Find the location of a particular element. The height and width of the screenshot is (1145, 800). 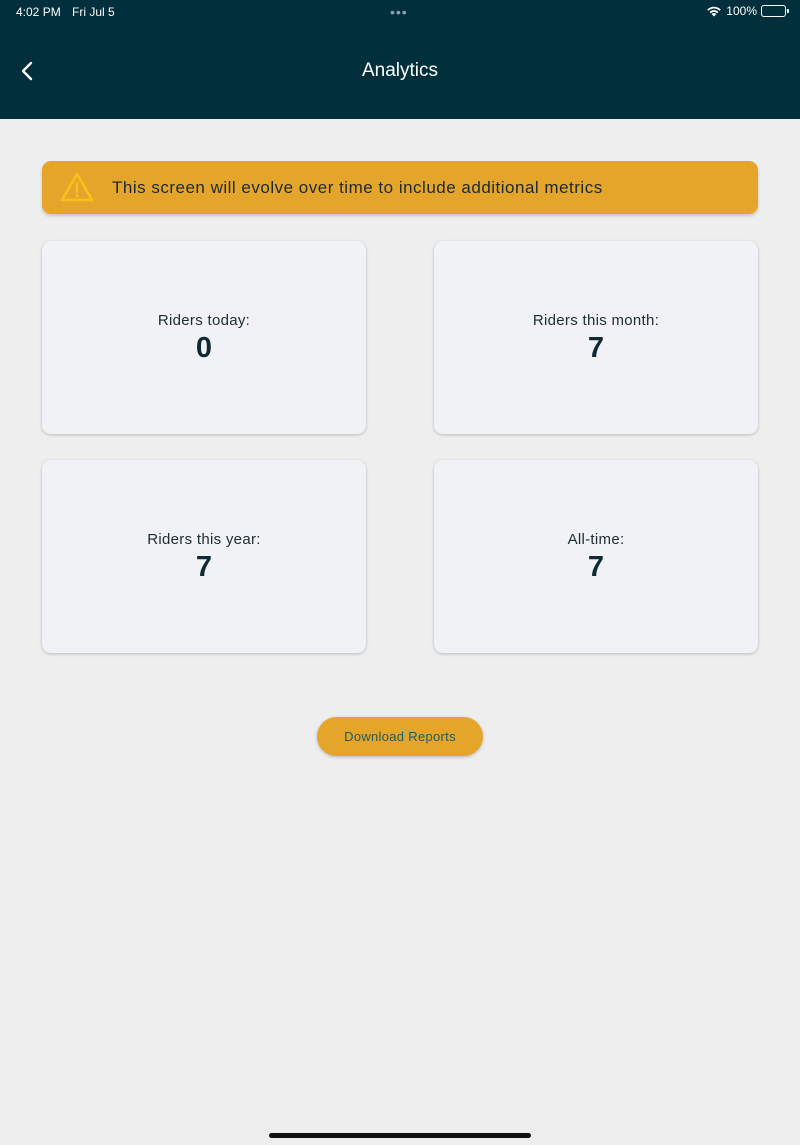

stat-value: 0 is located at coordinates (204, 348).